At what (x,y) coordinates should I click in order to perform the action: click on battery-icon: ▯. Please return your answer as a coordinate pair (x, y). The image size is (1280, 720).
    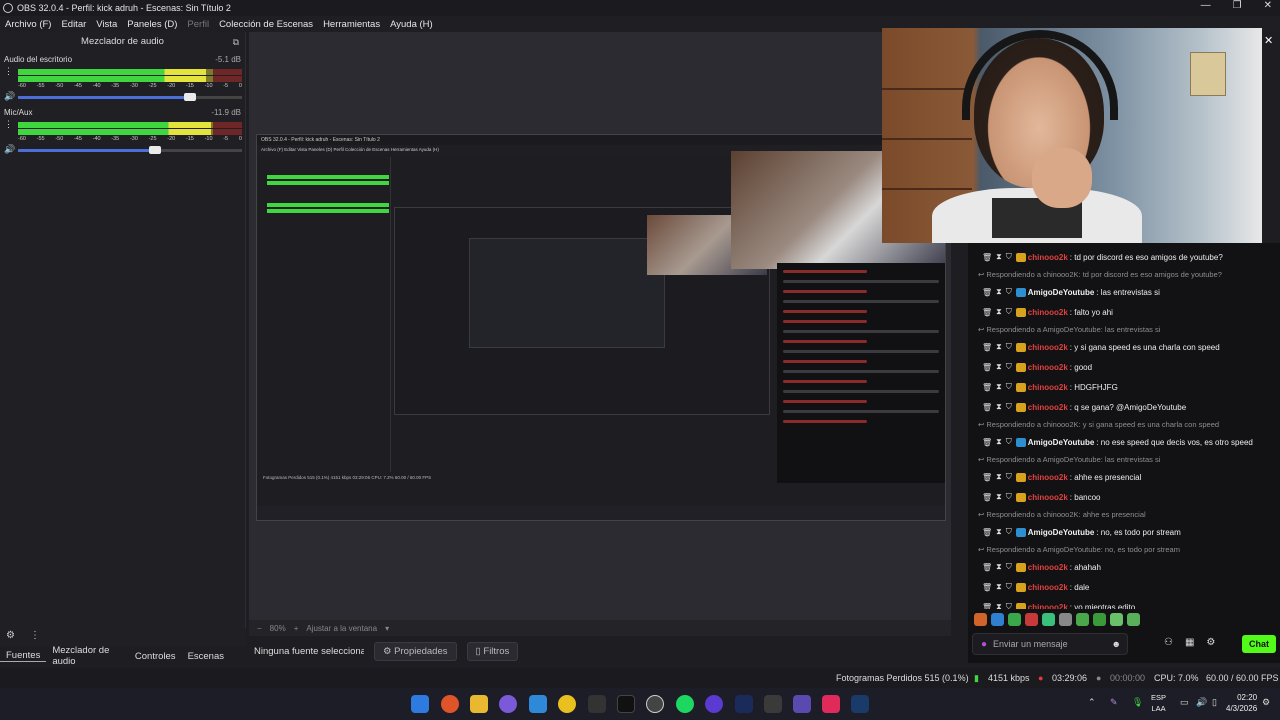
    Looking at the image, I should click on (1214, 702).